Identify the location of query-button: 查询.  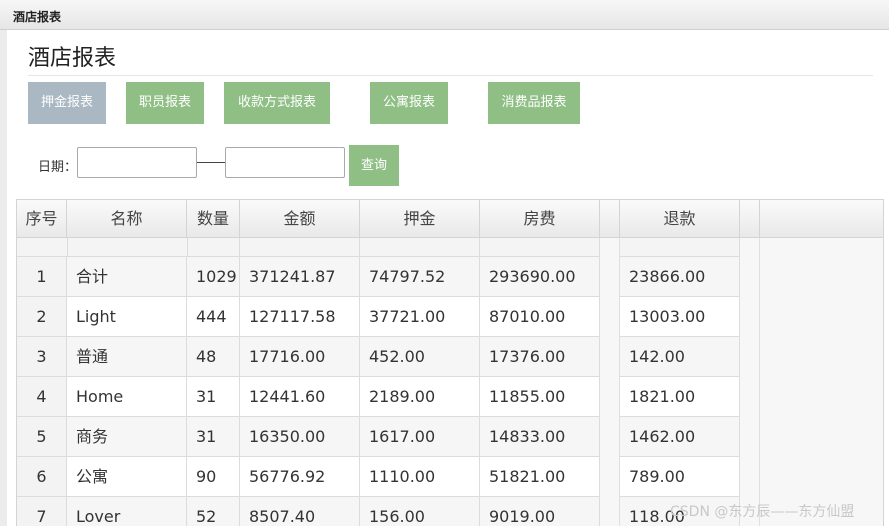
(374, 165).